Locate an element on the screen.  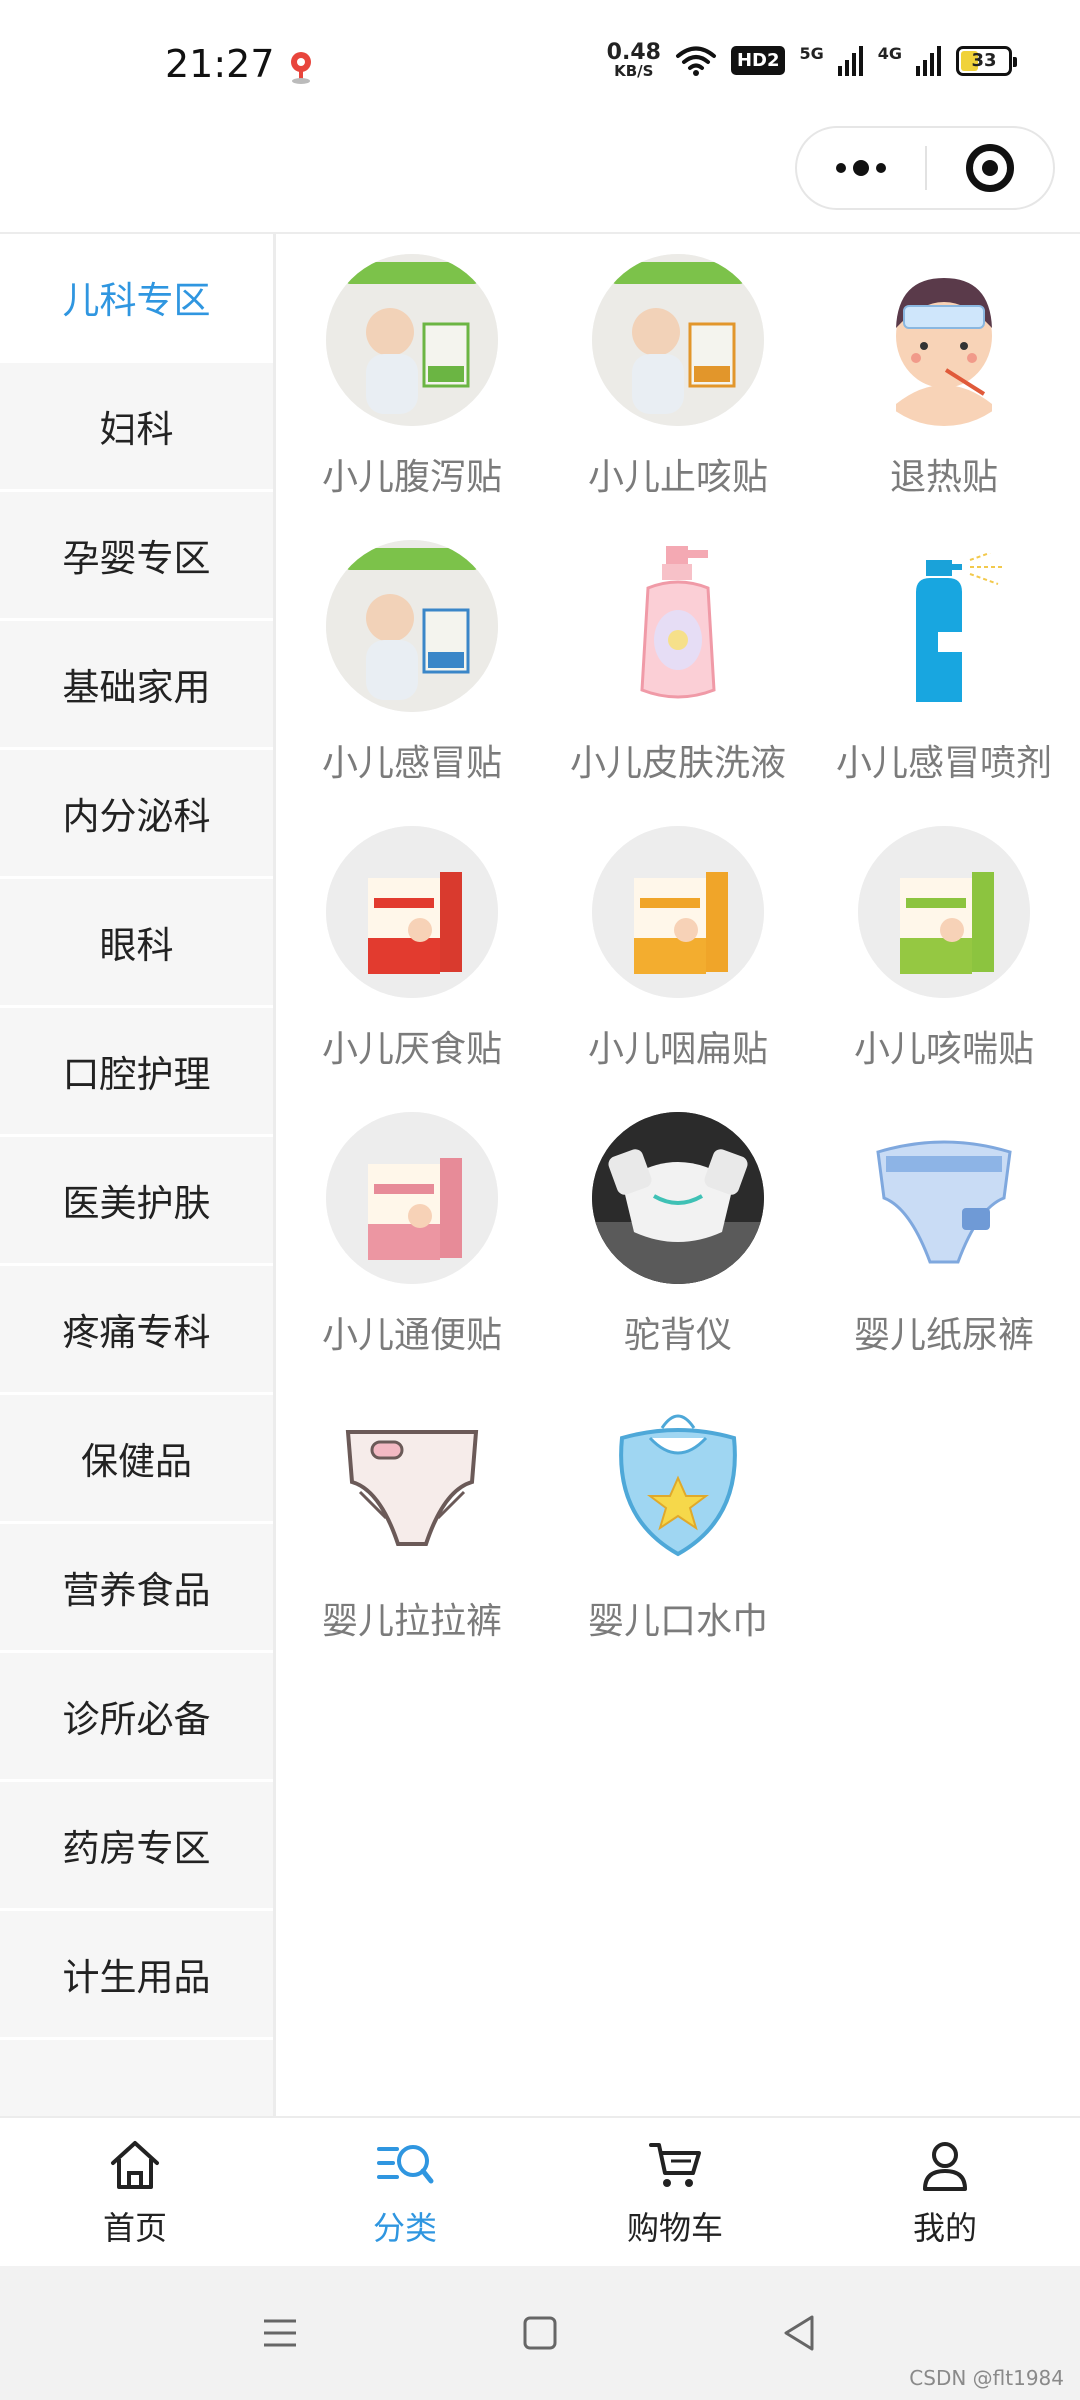
sidebar-item-health-products: 保健品 is located at coordinates (136, 1459).